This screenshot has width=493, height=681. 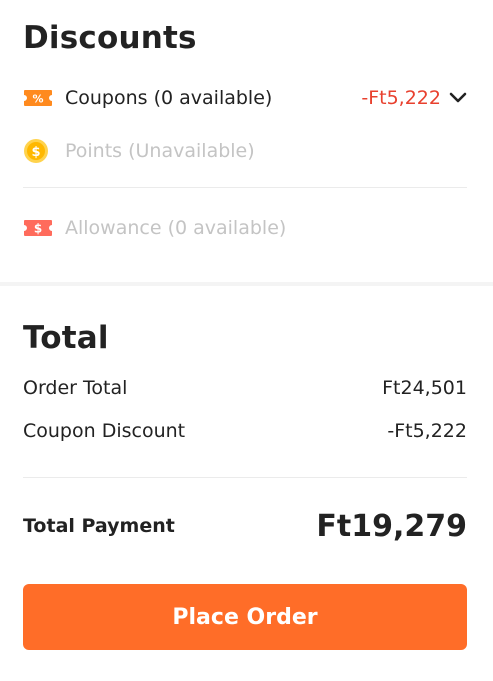 What do you see at coordinates (245, 388) in the screenshot?
I see `order-total-row: Order Total Ft24,501` at bounding box center [245, 388].